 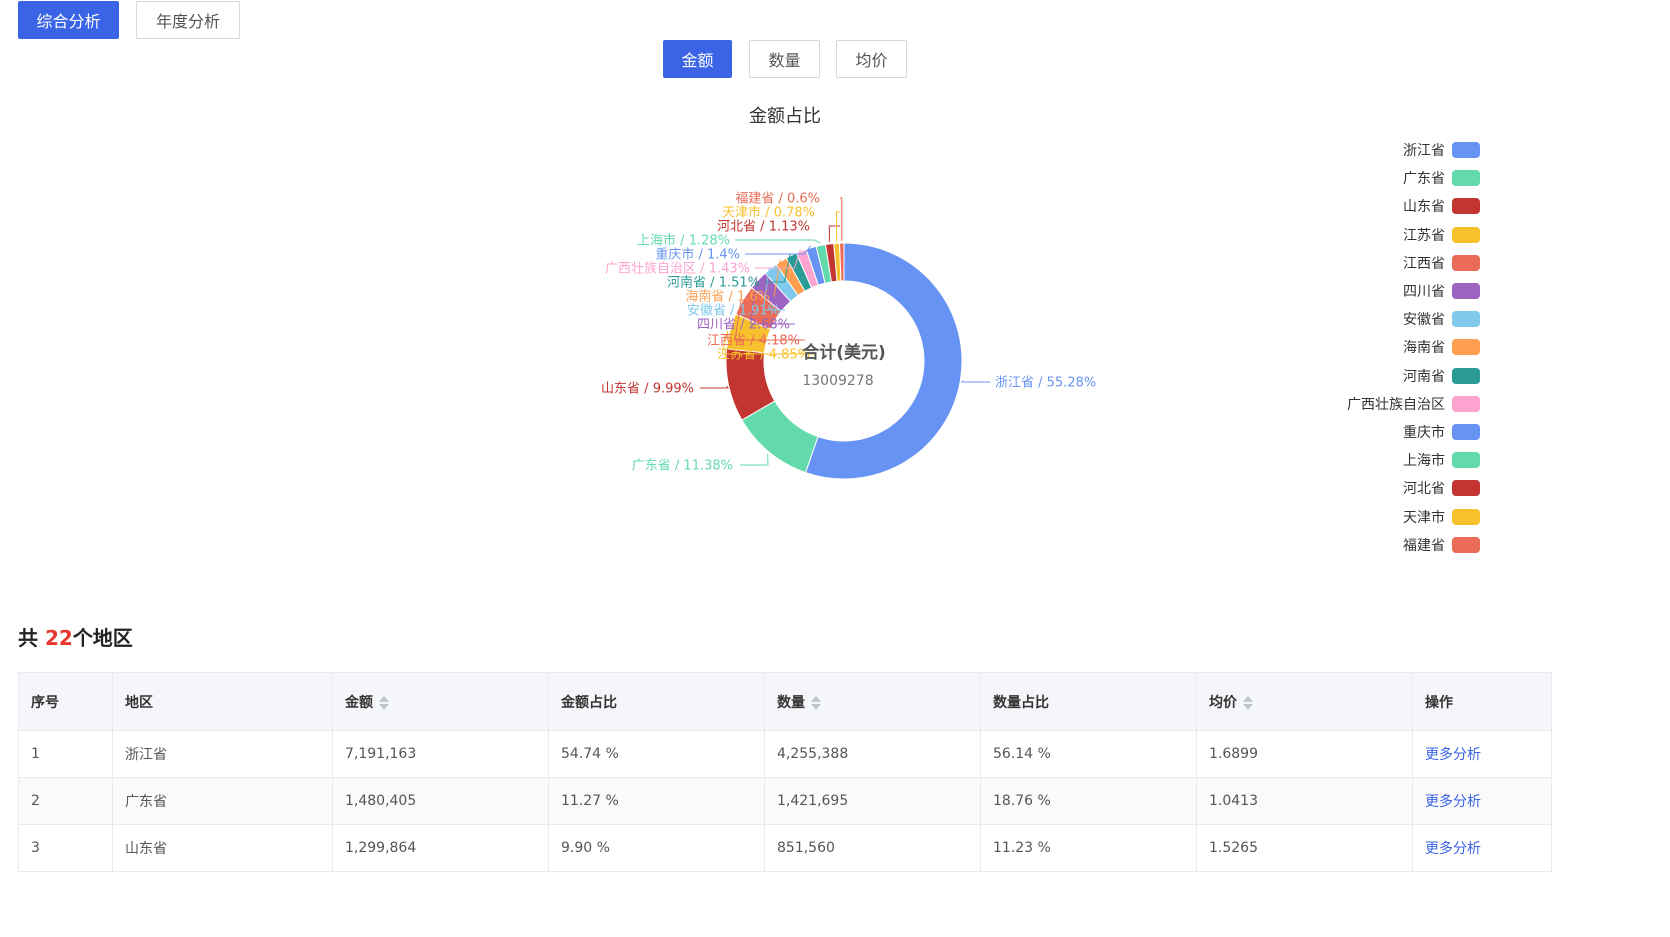 I want to click on legend-item: 福建省, so click(x=1413, y=545).